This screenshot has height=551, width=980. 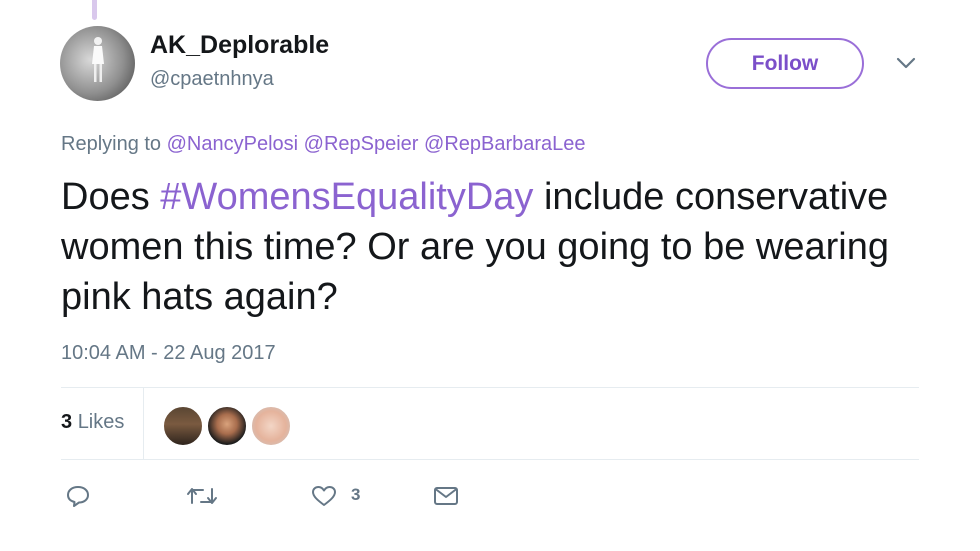 I want to click on stats-separator, so click(x=143, y=423).